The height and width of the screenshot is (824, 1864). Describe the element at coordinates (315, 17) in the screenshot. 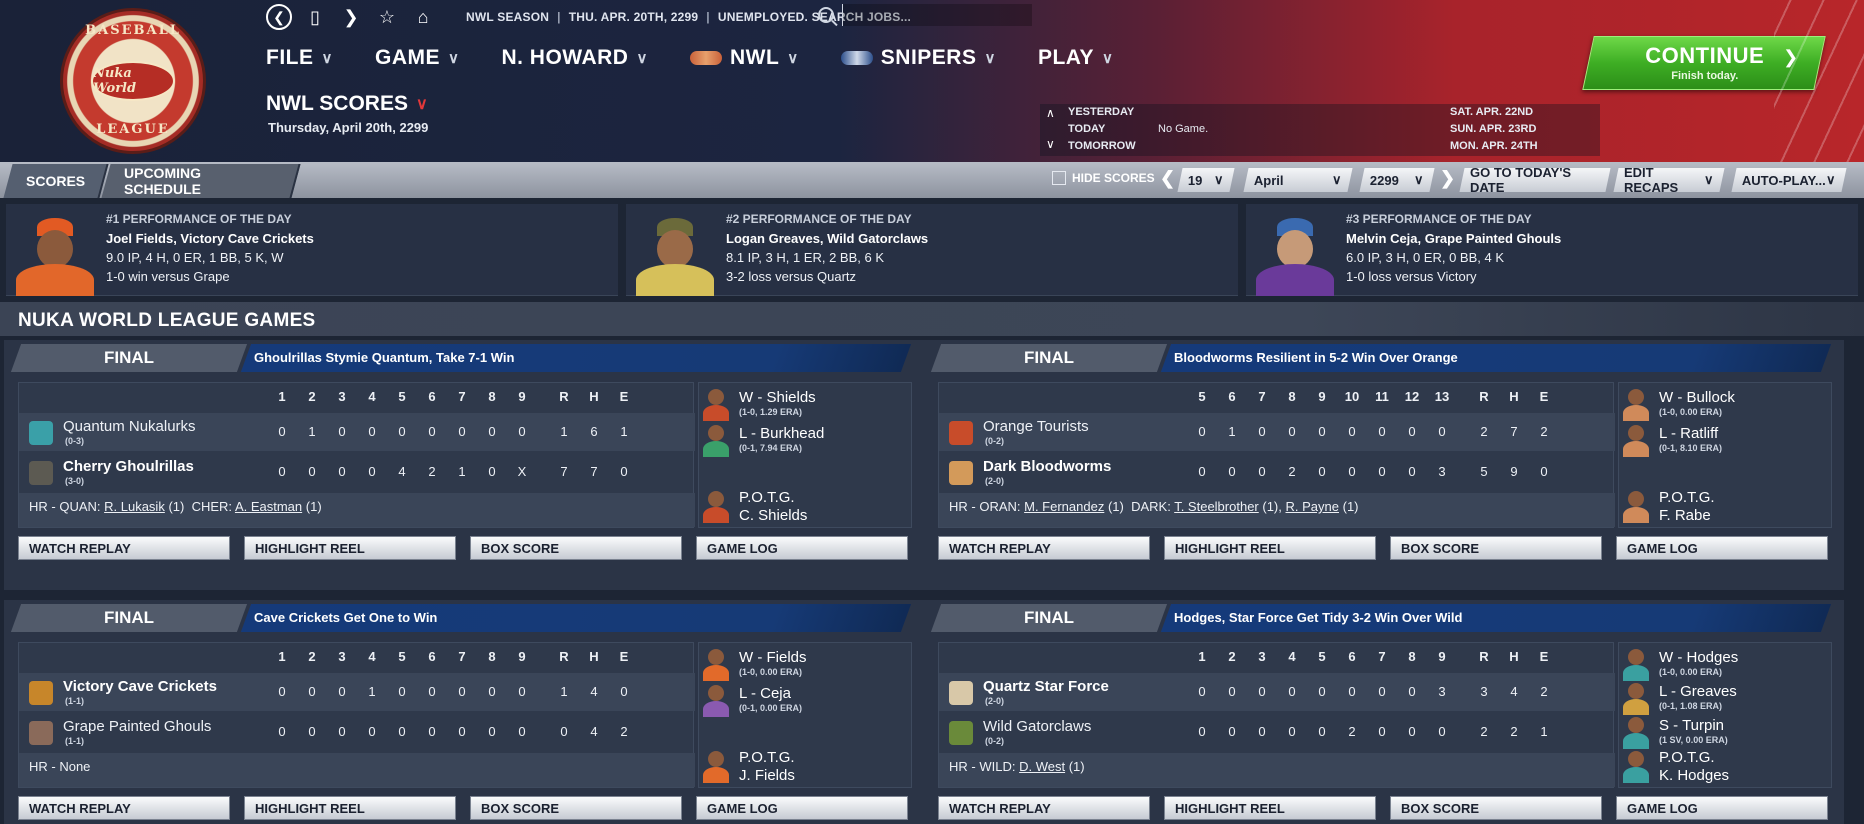

I see `page-icon: ▯` at that location.